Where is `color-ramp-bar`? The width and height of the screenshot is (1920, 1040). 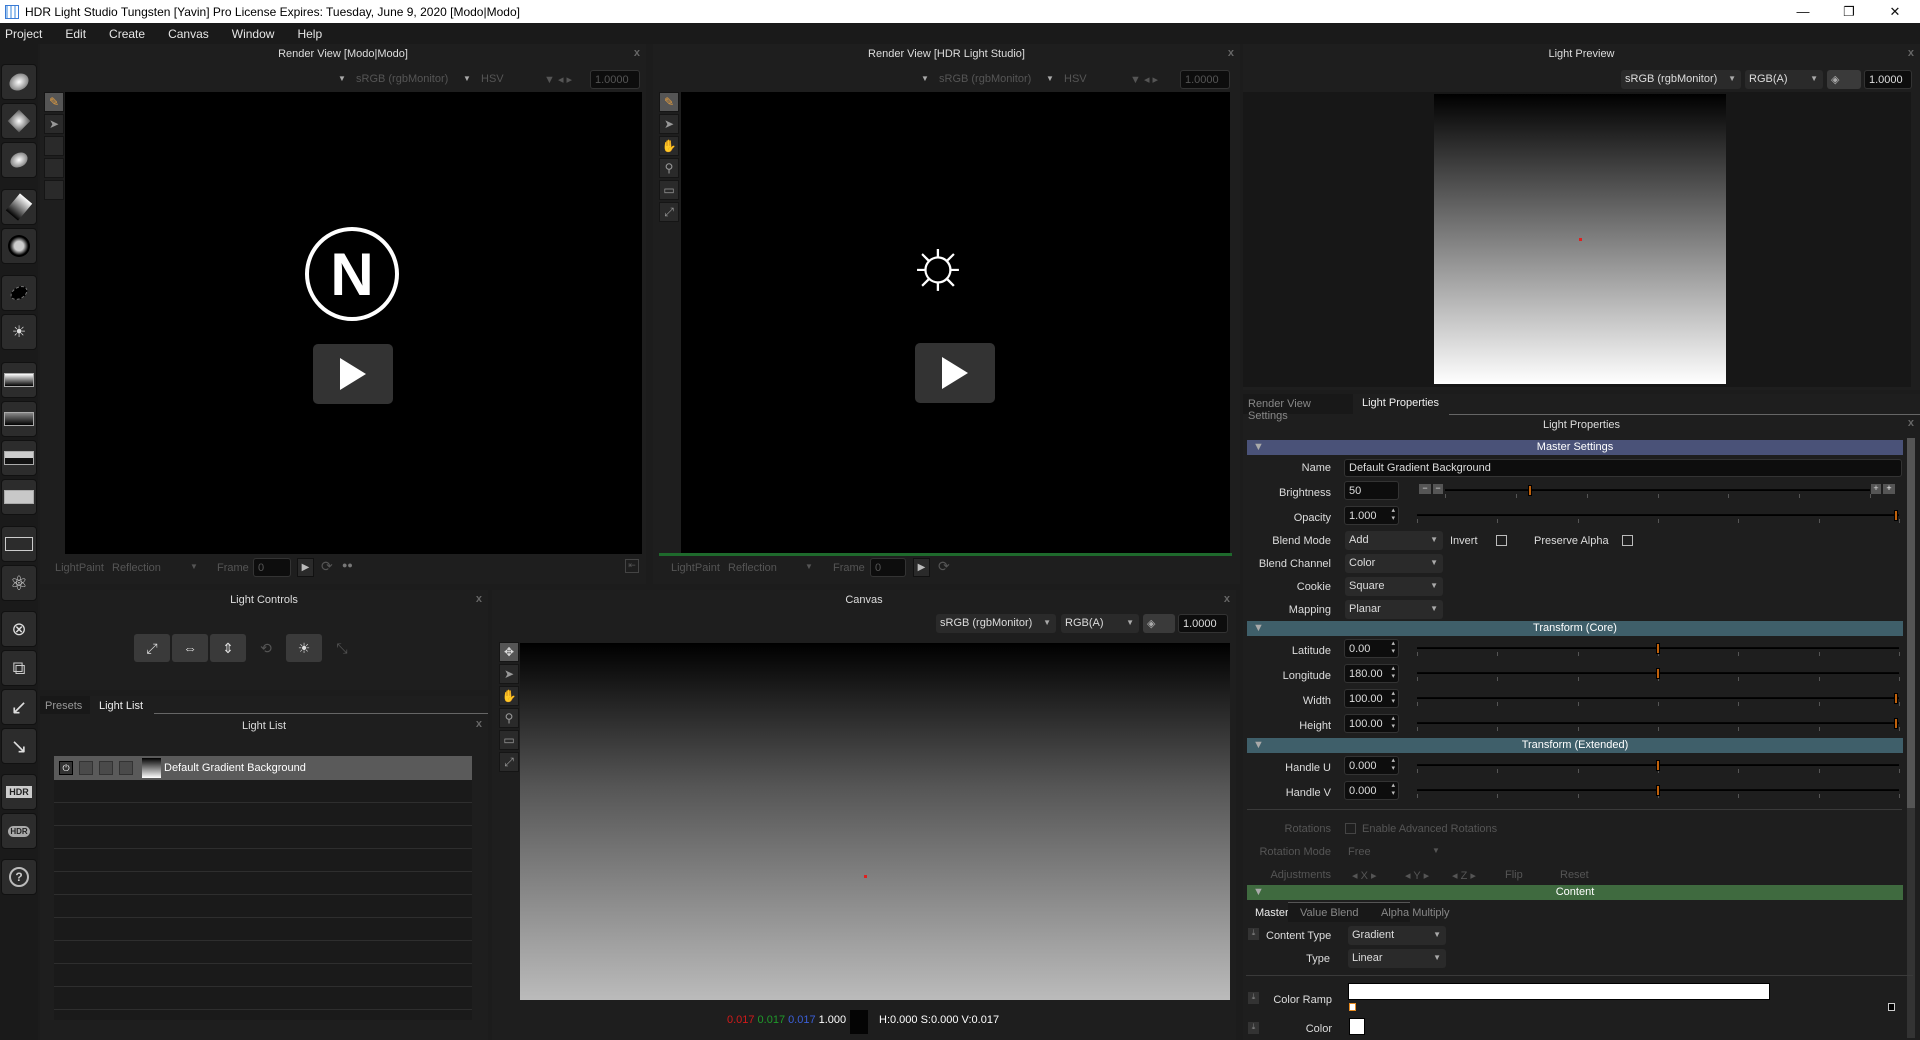 color-ramp-bar is located at coordinates (1559, 991).